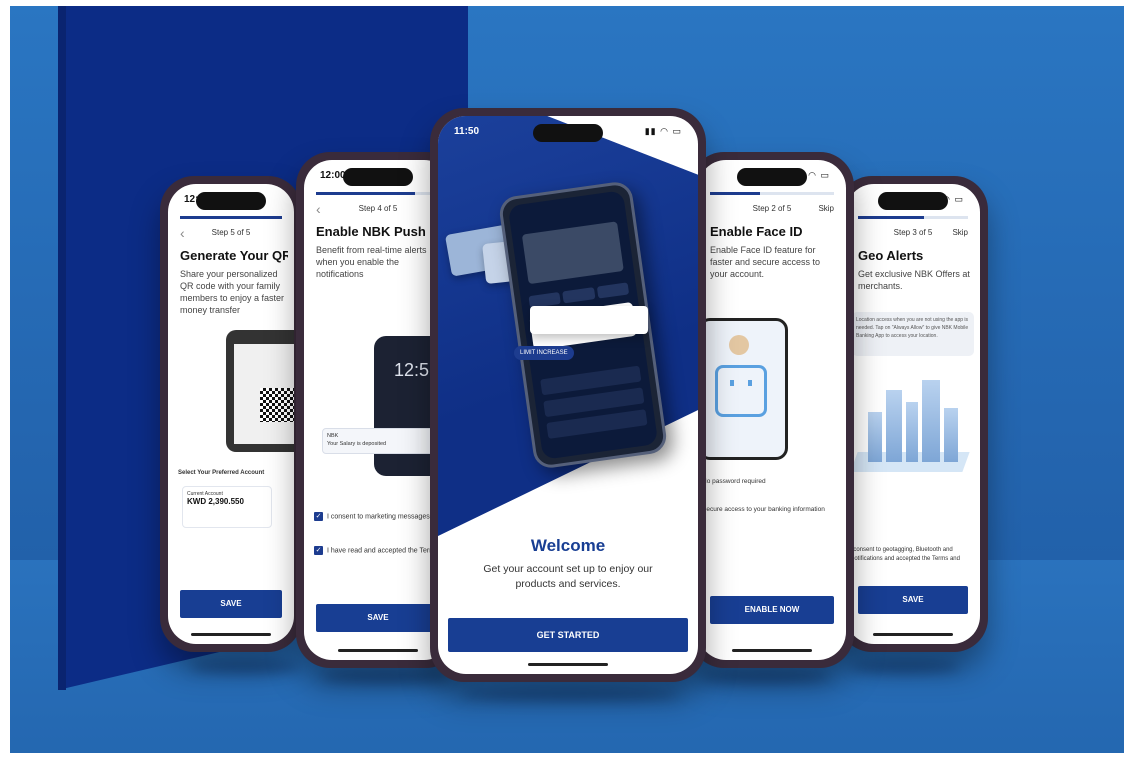  What do you see at coordinates (891, 255) in the screenshot?
I see `screen-title: Geo Alerts` at bounding box center [891, 255].